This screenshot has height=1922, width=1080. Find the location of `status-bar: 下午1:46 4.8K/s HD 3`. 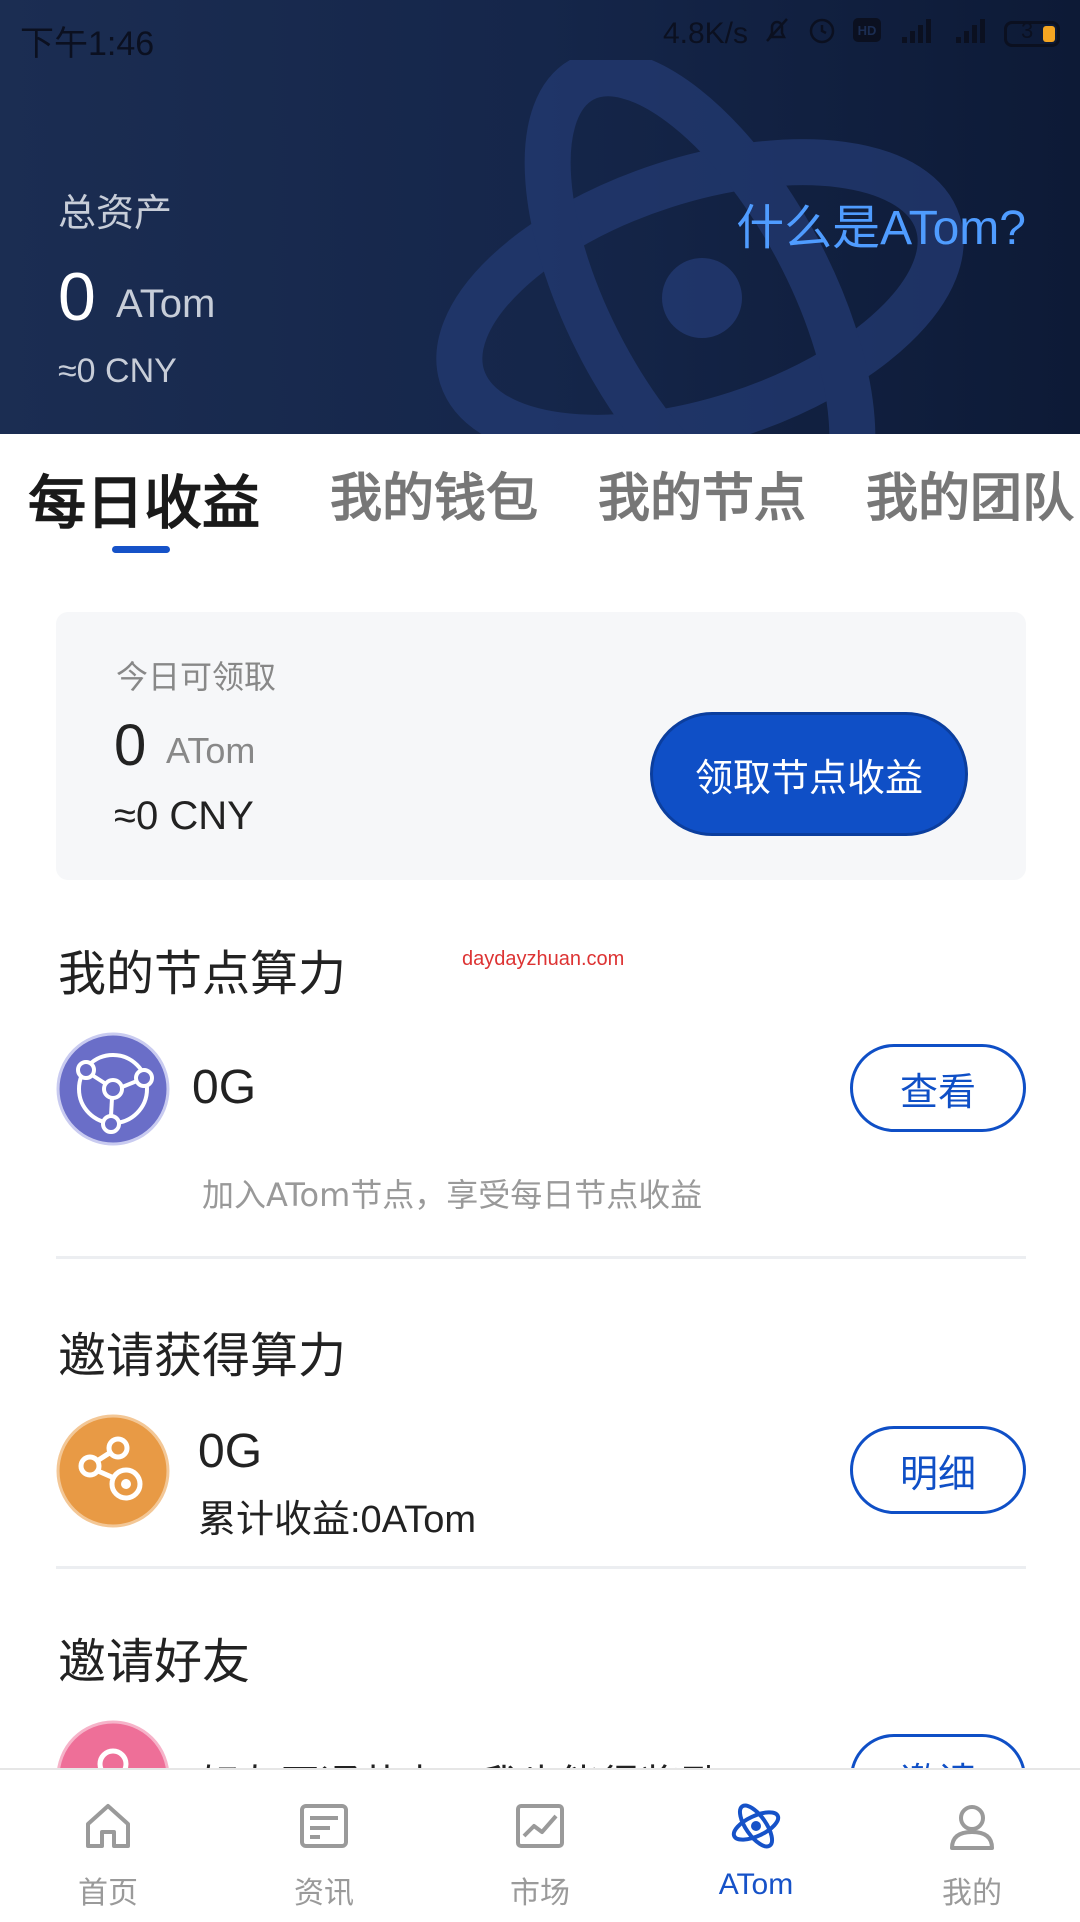

status-bar: 下午1:46 4.8K/s HD 3 is located at coordinates (540, 38).